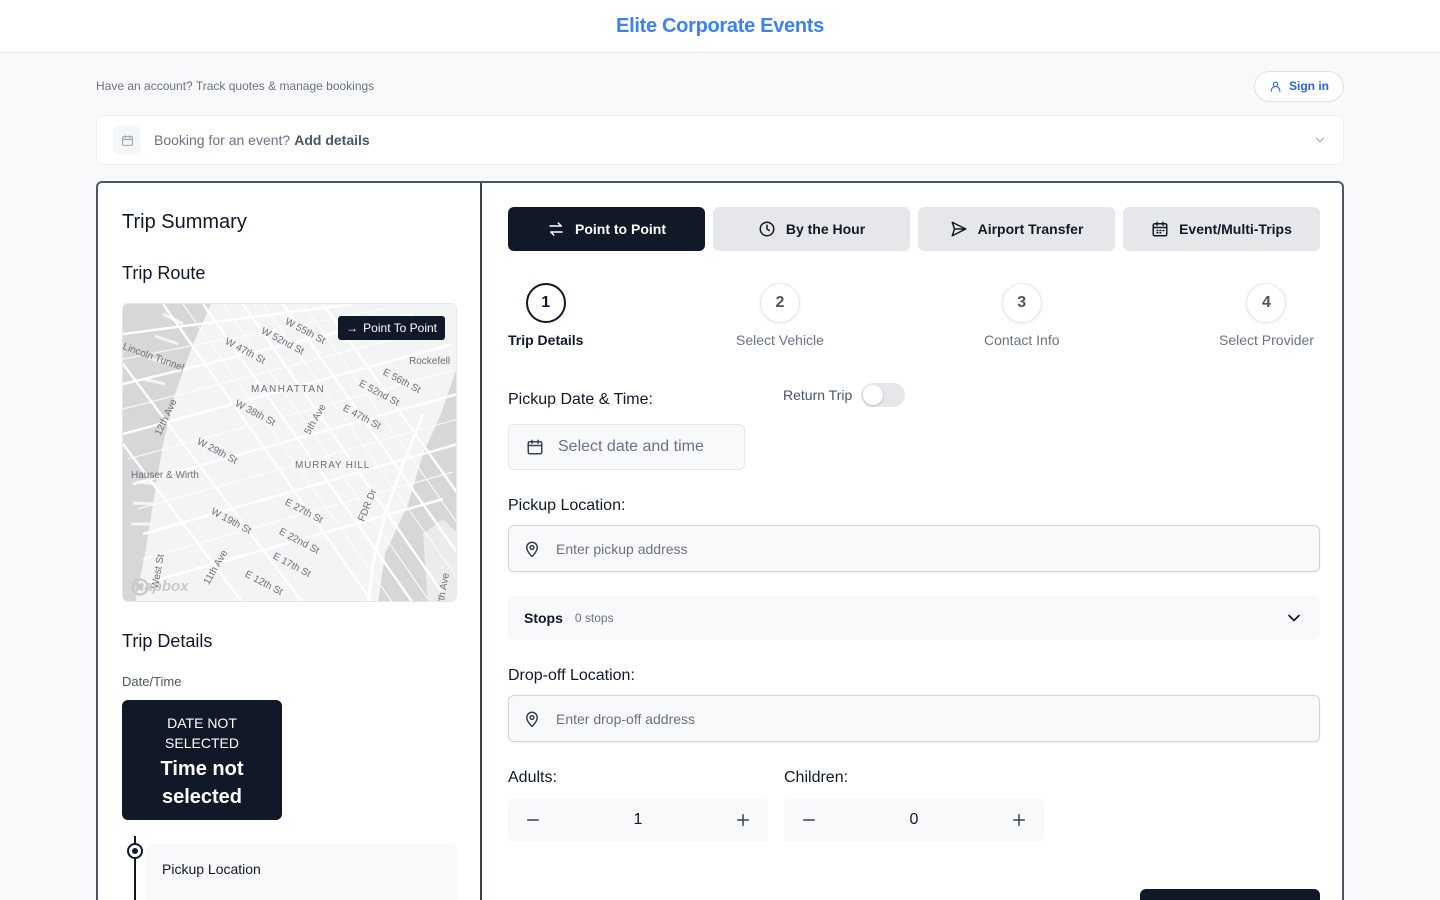  Describe the element at coordinates (202, 783) in the screenshot. I see `time-value: Time not selected` at that location.